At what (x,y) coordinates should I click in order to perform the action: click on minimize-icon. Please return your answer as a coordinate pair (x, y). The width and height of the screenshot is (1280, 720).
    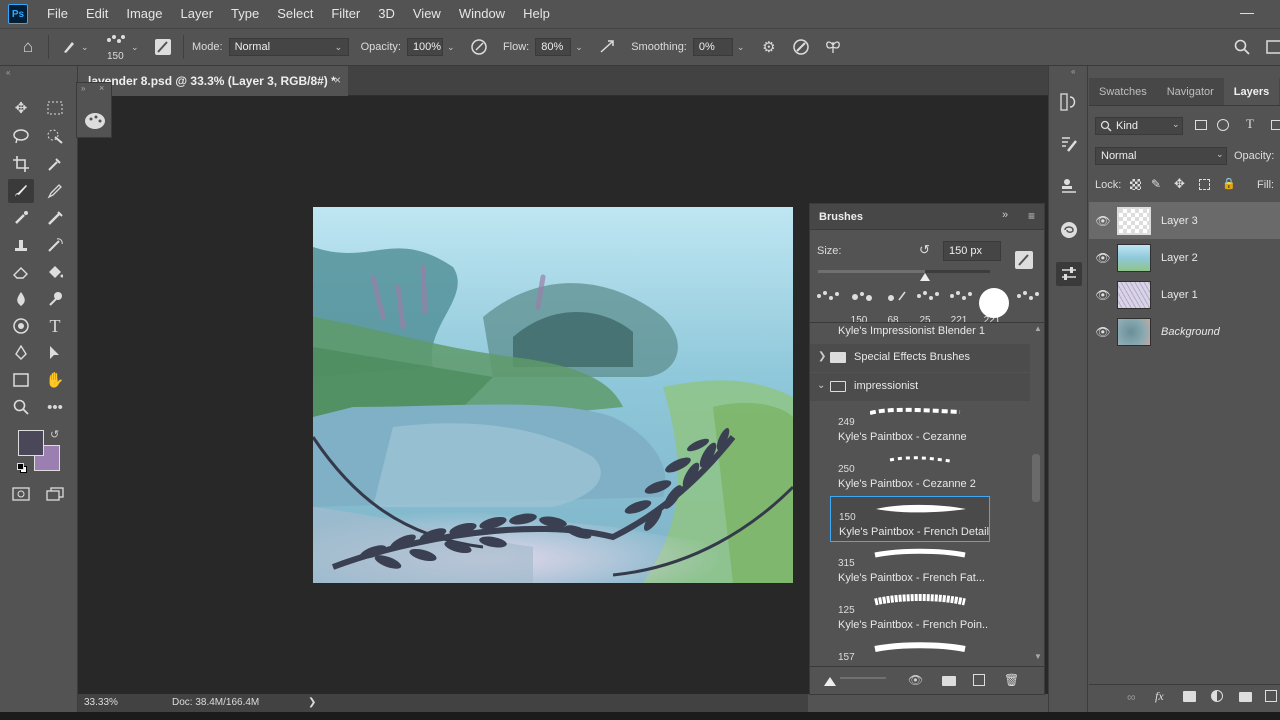
    Looking at the image, I should click on (1247, 13).